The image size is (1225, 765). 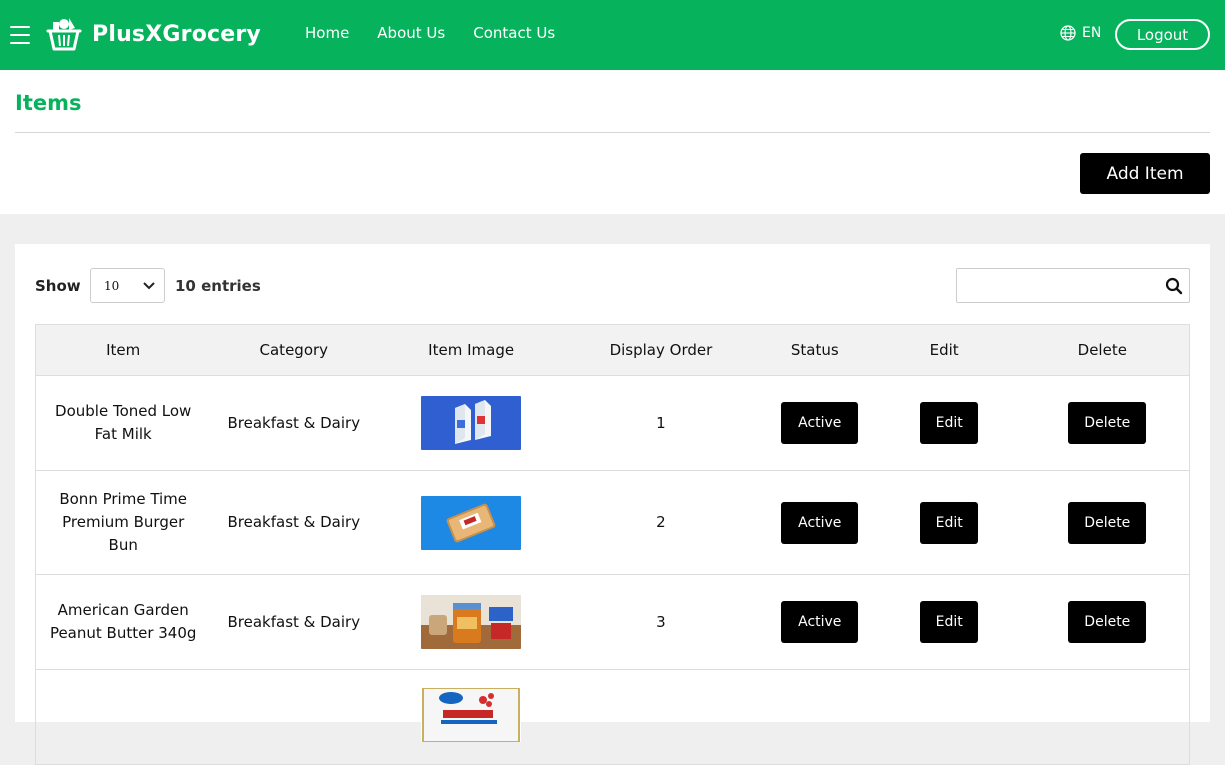 I want to click on grocery-basket-icon, so click(x=64, y=34).